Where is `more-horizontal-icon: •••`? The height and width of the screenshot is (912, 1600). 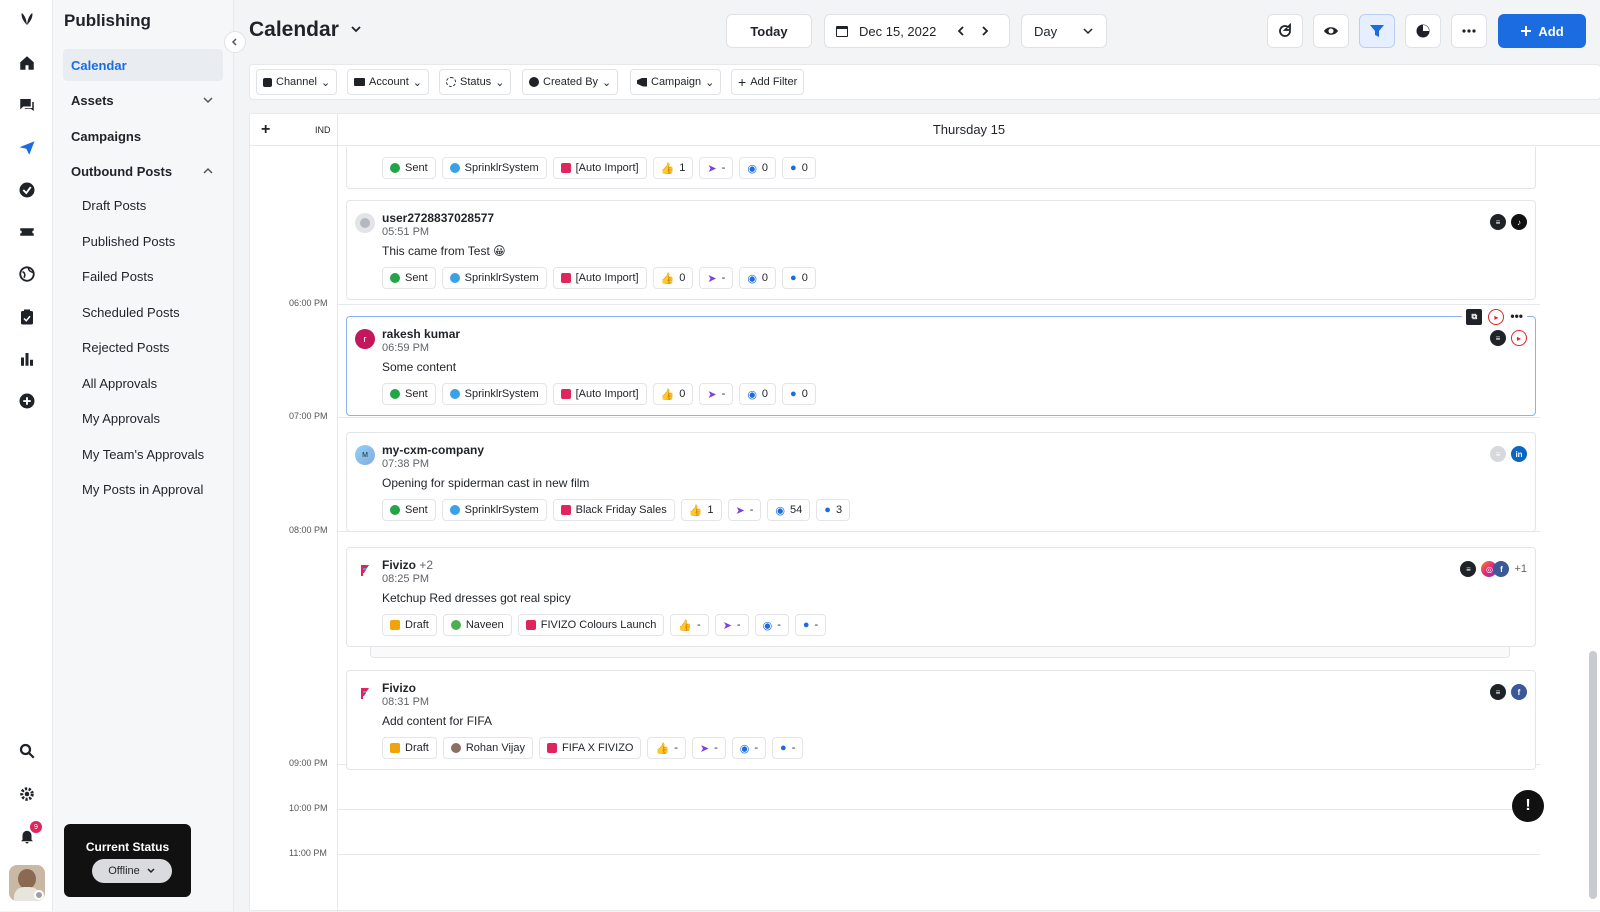
more-horizontal-icon: ••• is located at coordinates (1516, 317).